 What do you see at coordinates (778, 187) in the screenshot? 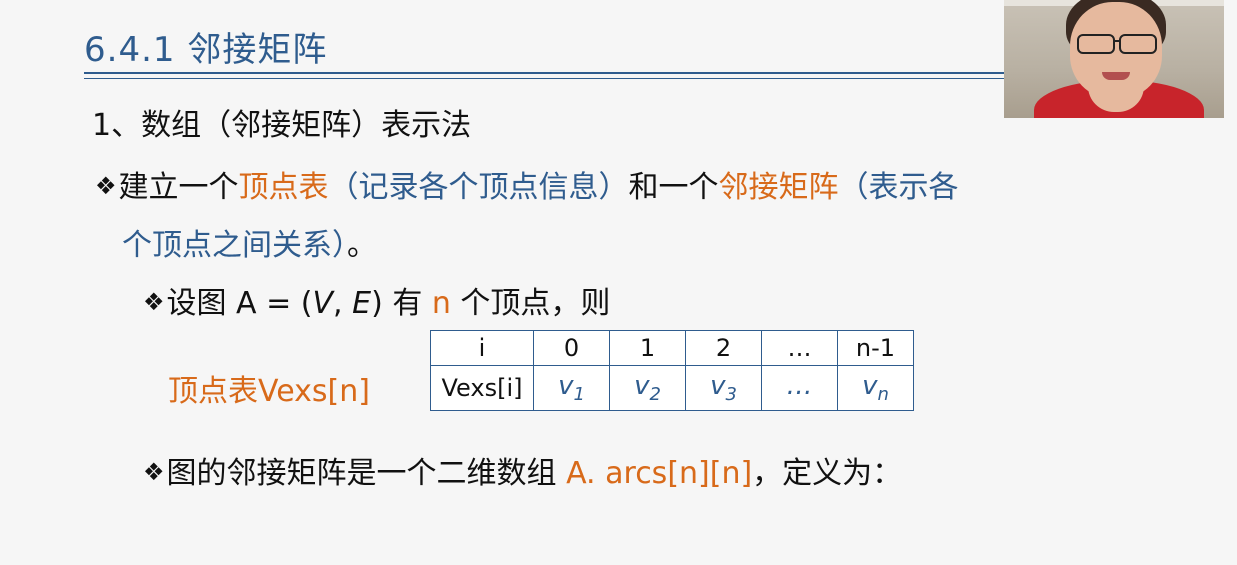
I see `term-adjacency-matrix: 邻接矩阵` at bounding box center [778, 187].